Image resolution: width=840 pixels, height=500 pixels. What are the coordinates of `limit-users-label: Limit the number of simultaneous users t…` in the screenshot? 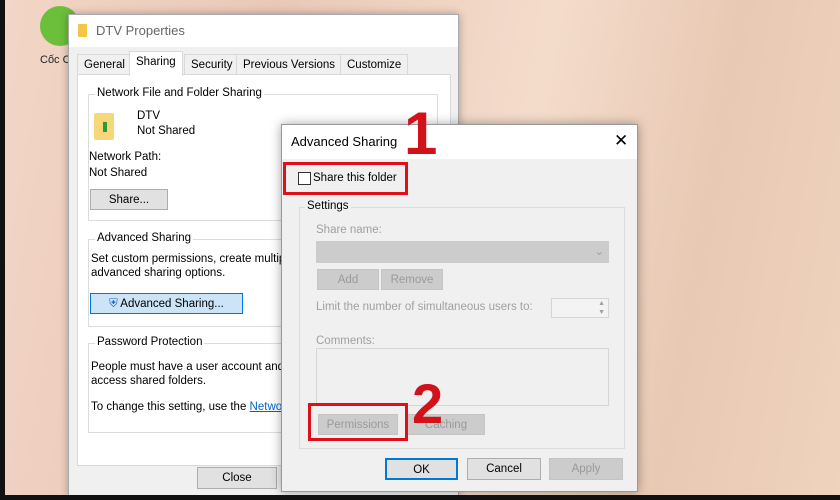 It's located at (424, 307).